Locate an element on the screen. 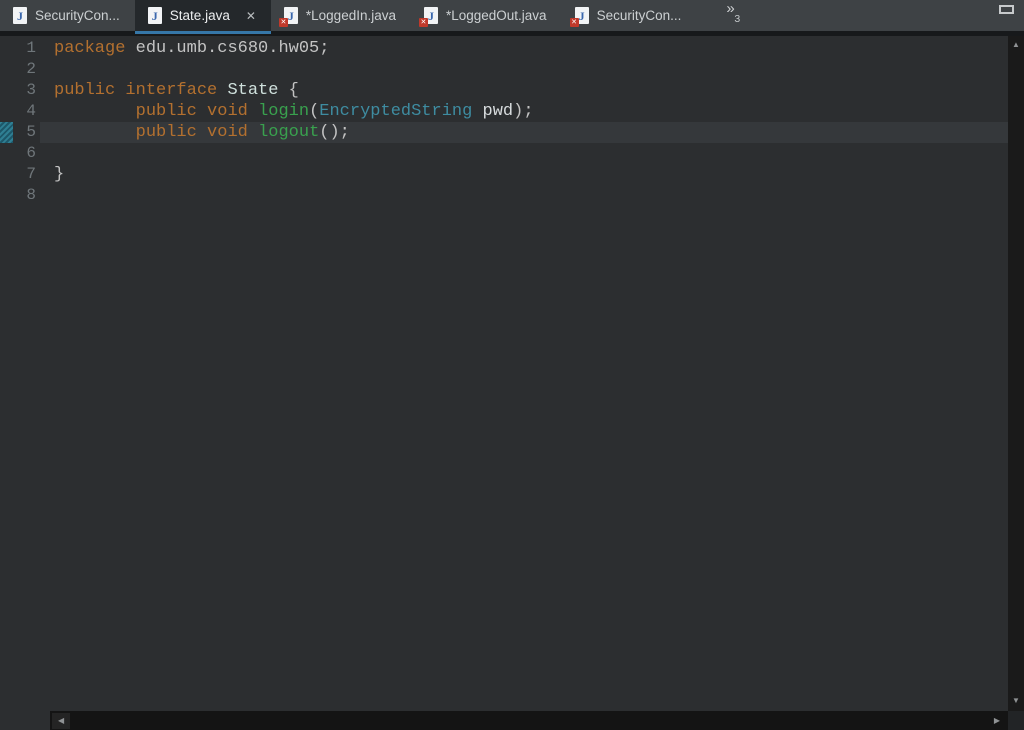 The height and width of the screenshot is (730, 1024). tab-overflow-button: » 3 is located at coordinates (733, 12).